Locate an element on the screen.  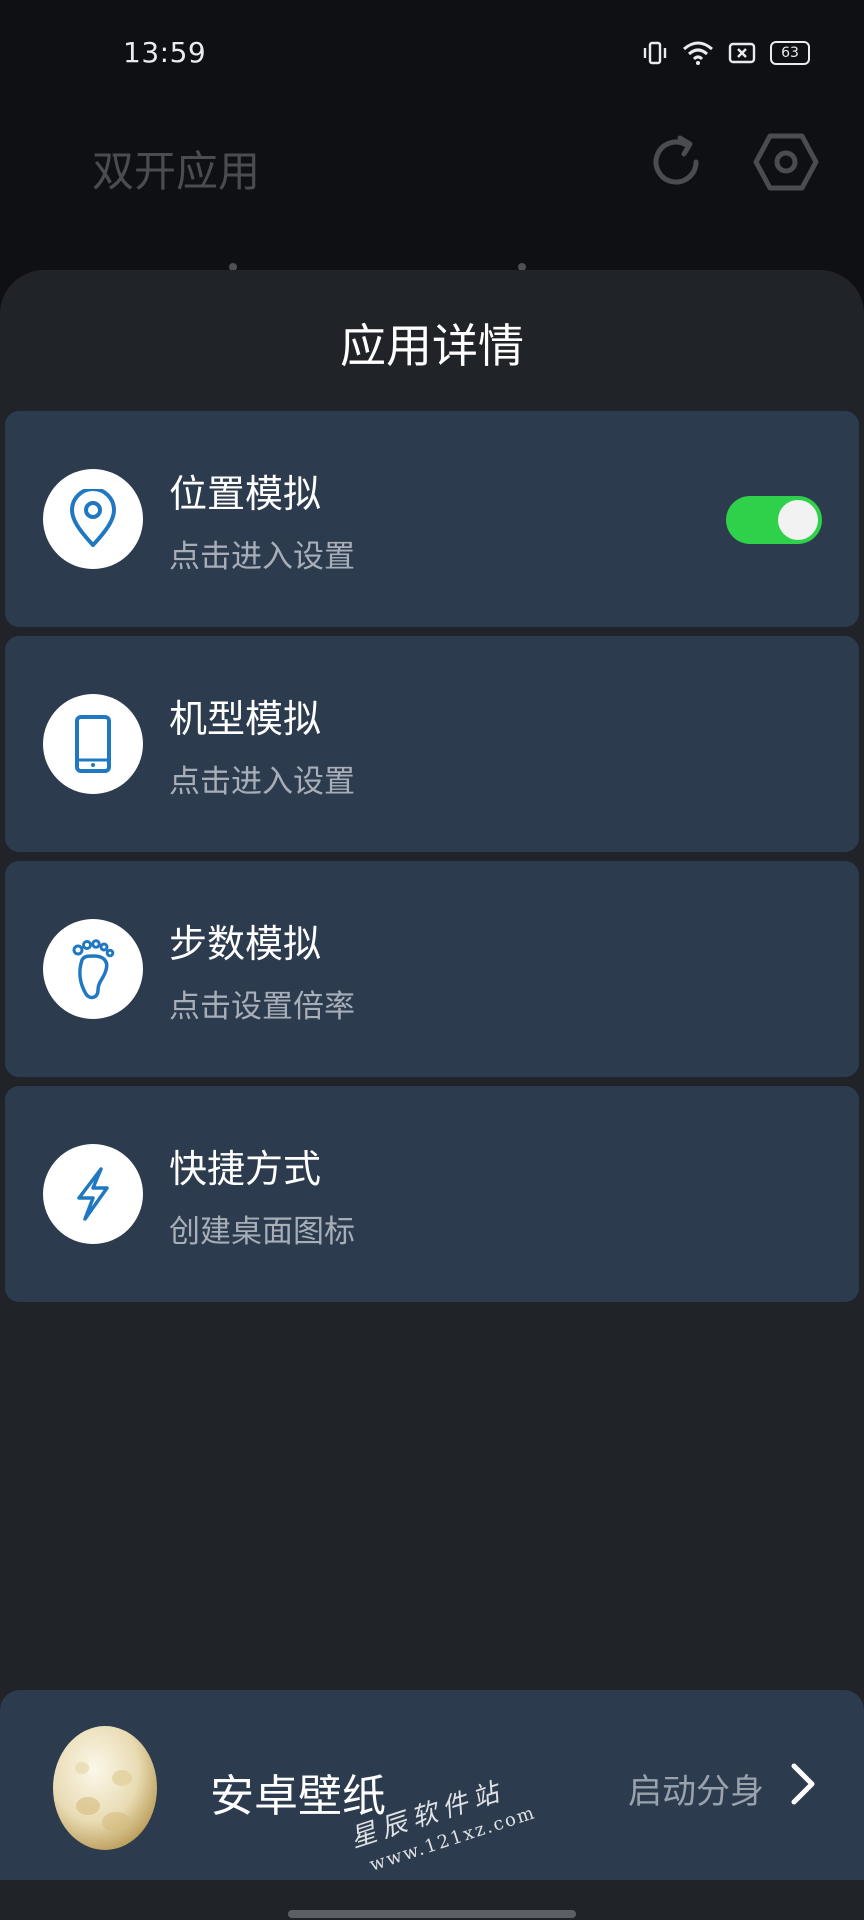
refresh-icon is located at coordinates (676, 164).